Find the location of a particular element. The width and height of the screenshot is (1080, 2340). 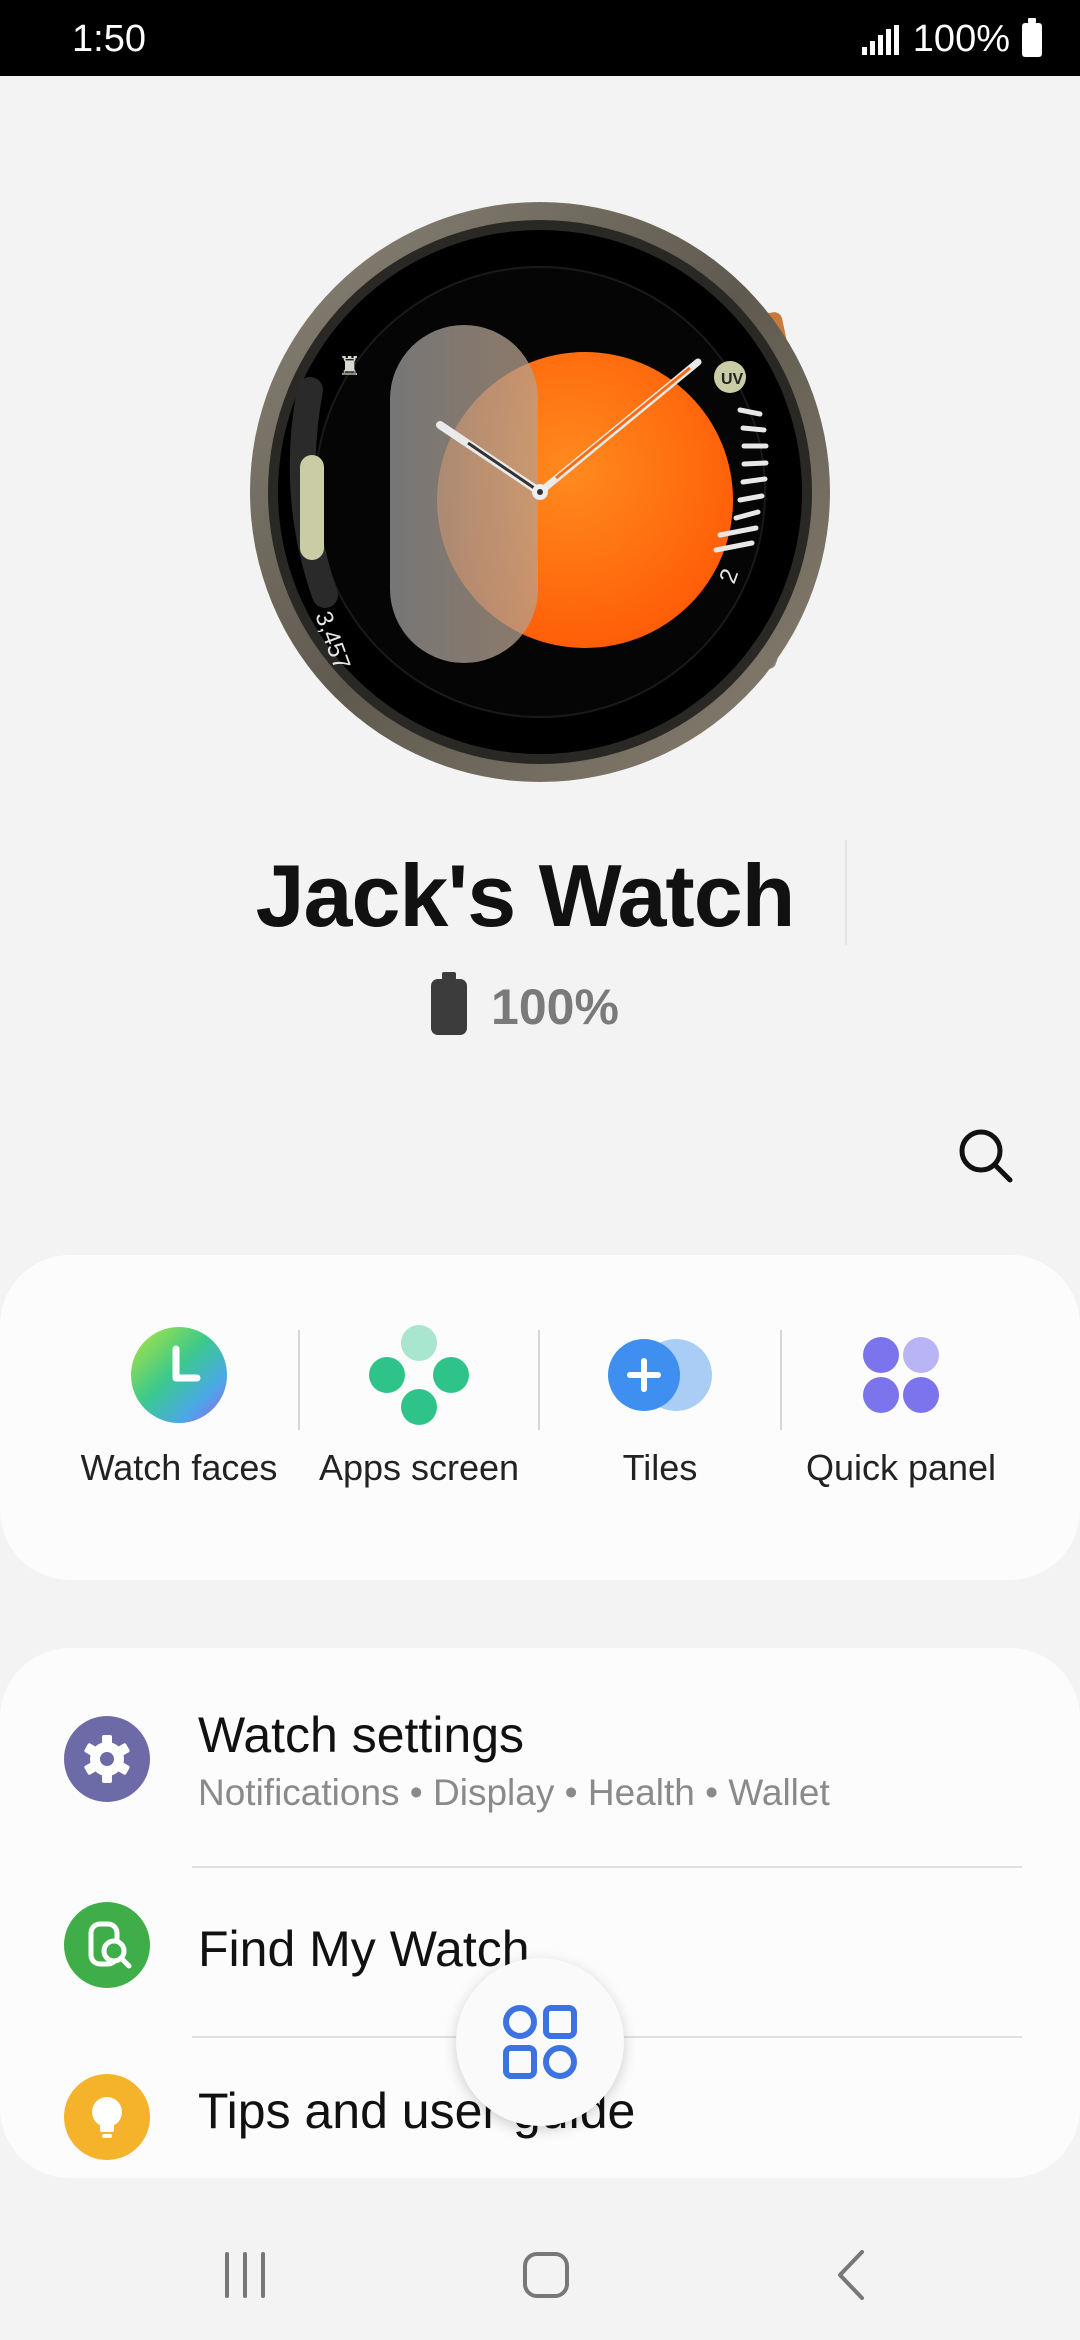

quick-panel-icon is located at coordinates (901, 1375).